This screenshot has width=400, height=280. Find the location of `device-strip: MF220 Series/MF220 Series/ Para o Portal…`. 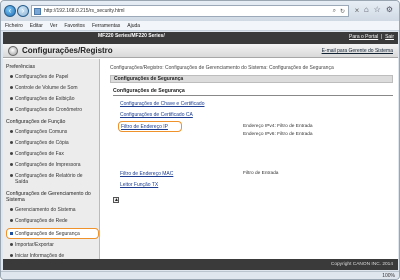

device-strip: MF220 Series/MF220 Series/ Para o Portal… is located at coordinates (200, 38).